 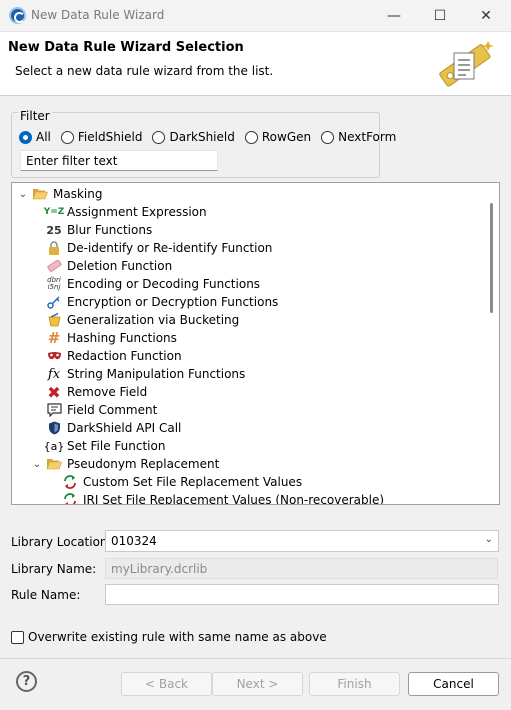 What do you see at coordinates (193, 482) in the screenshot?
I see `tree-item-label: Custom Set File Replacement Values` at bounding box center [193, 482].